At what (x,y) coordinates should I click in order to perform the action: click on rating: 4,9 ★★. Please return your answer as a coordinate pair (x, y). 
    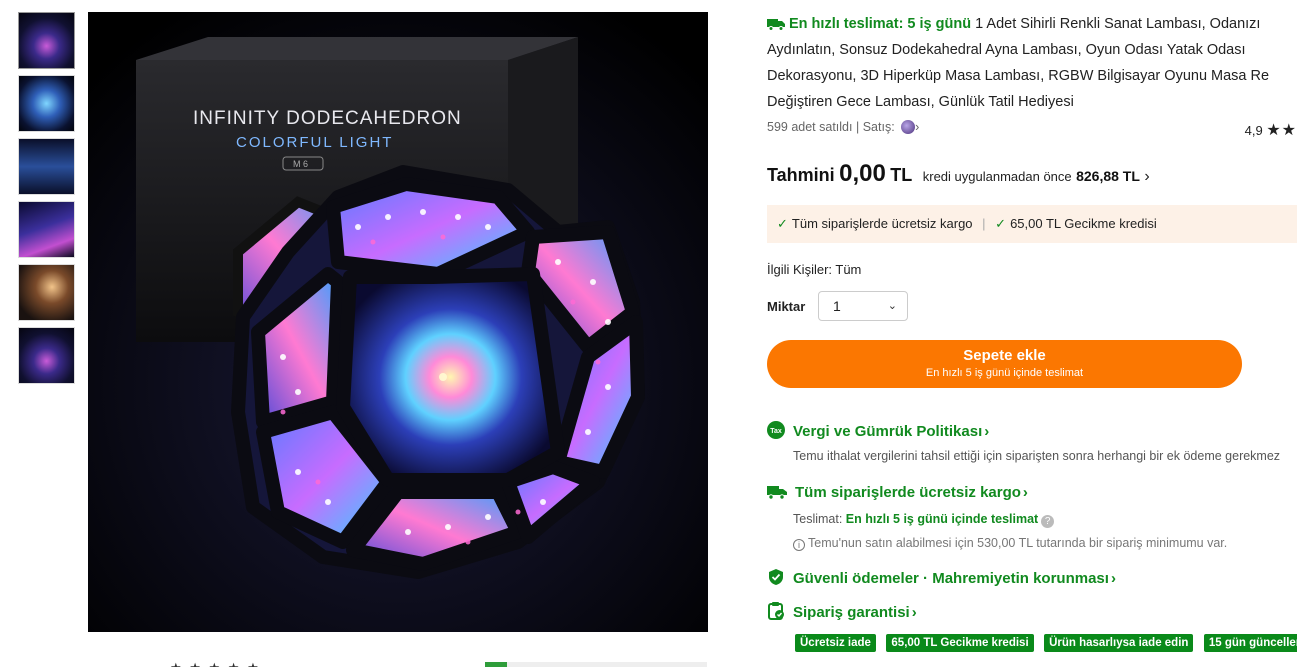
    Looking at the image, I should click on (1271, 130).